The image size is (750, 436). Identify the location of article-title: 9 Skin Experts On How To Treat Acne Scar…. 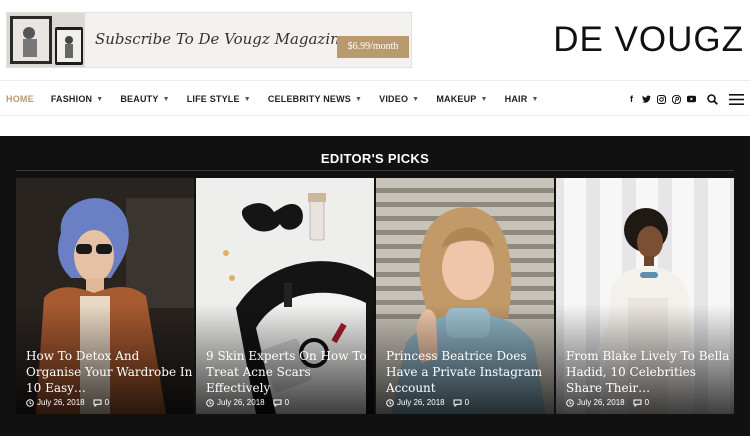
(290, 372).